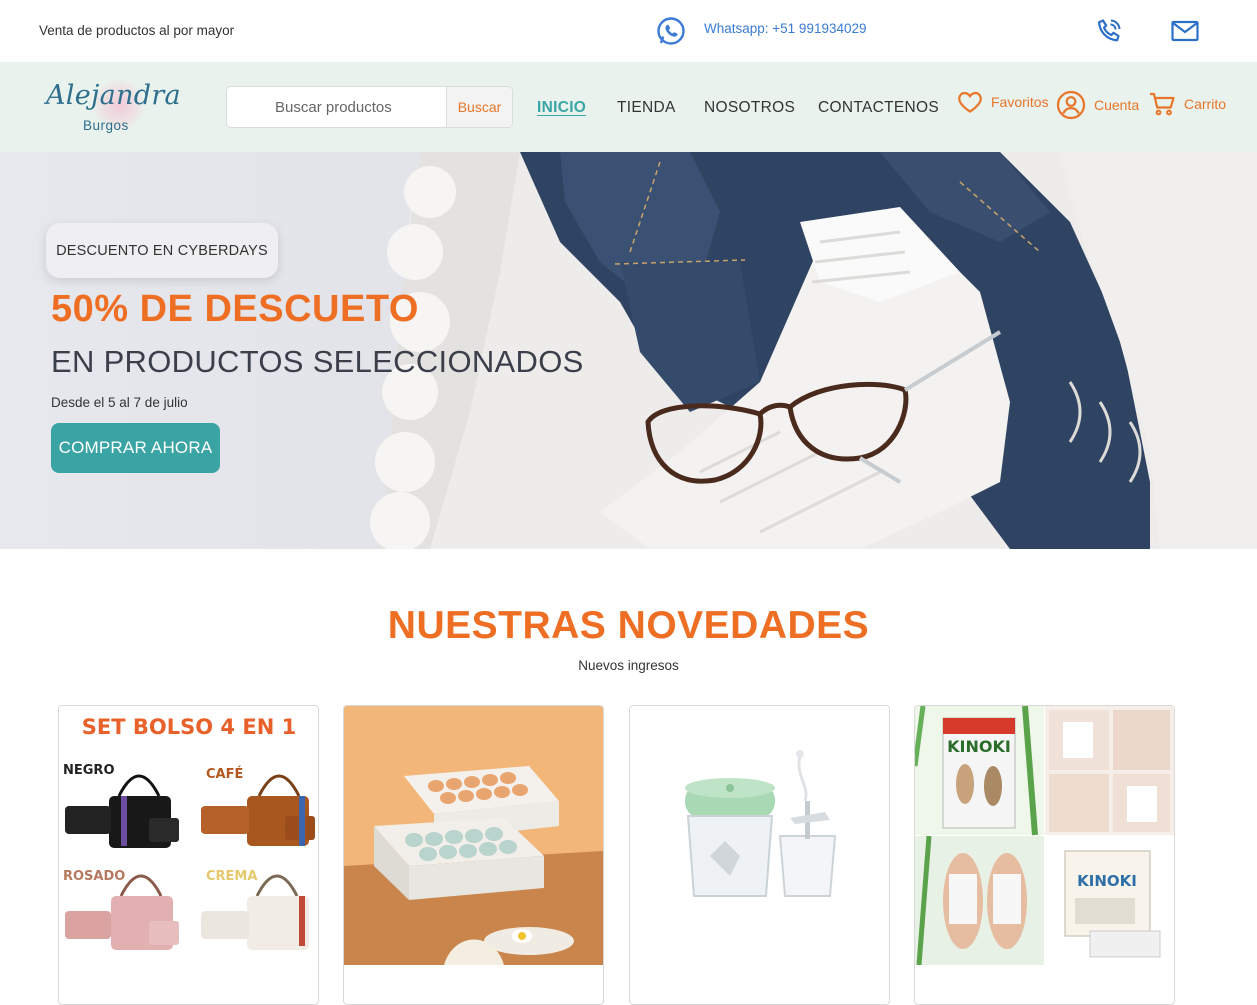  What do you see at coordinates (785, 28) in the screenshot?
I see `whatsapp-link: Whatsapp: +51 991934029` at bounding box center [785, 28].